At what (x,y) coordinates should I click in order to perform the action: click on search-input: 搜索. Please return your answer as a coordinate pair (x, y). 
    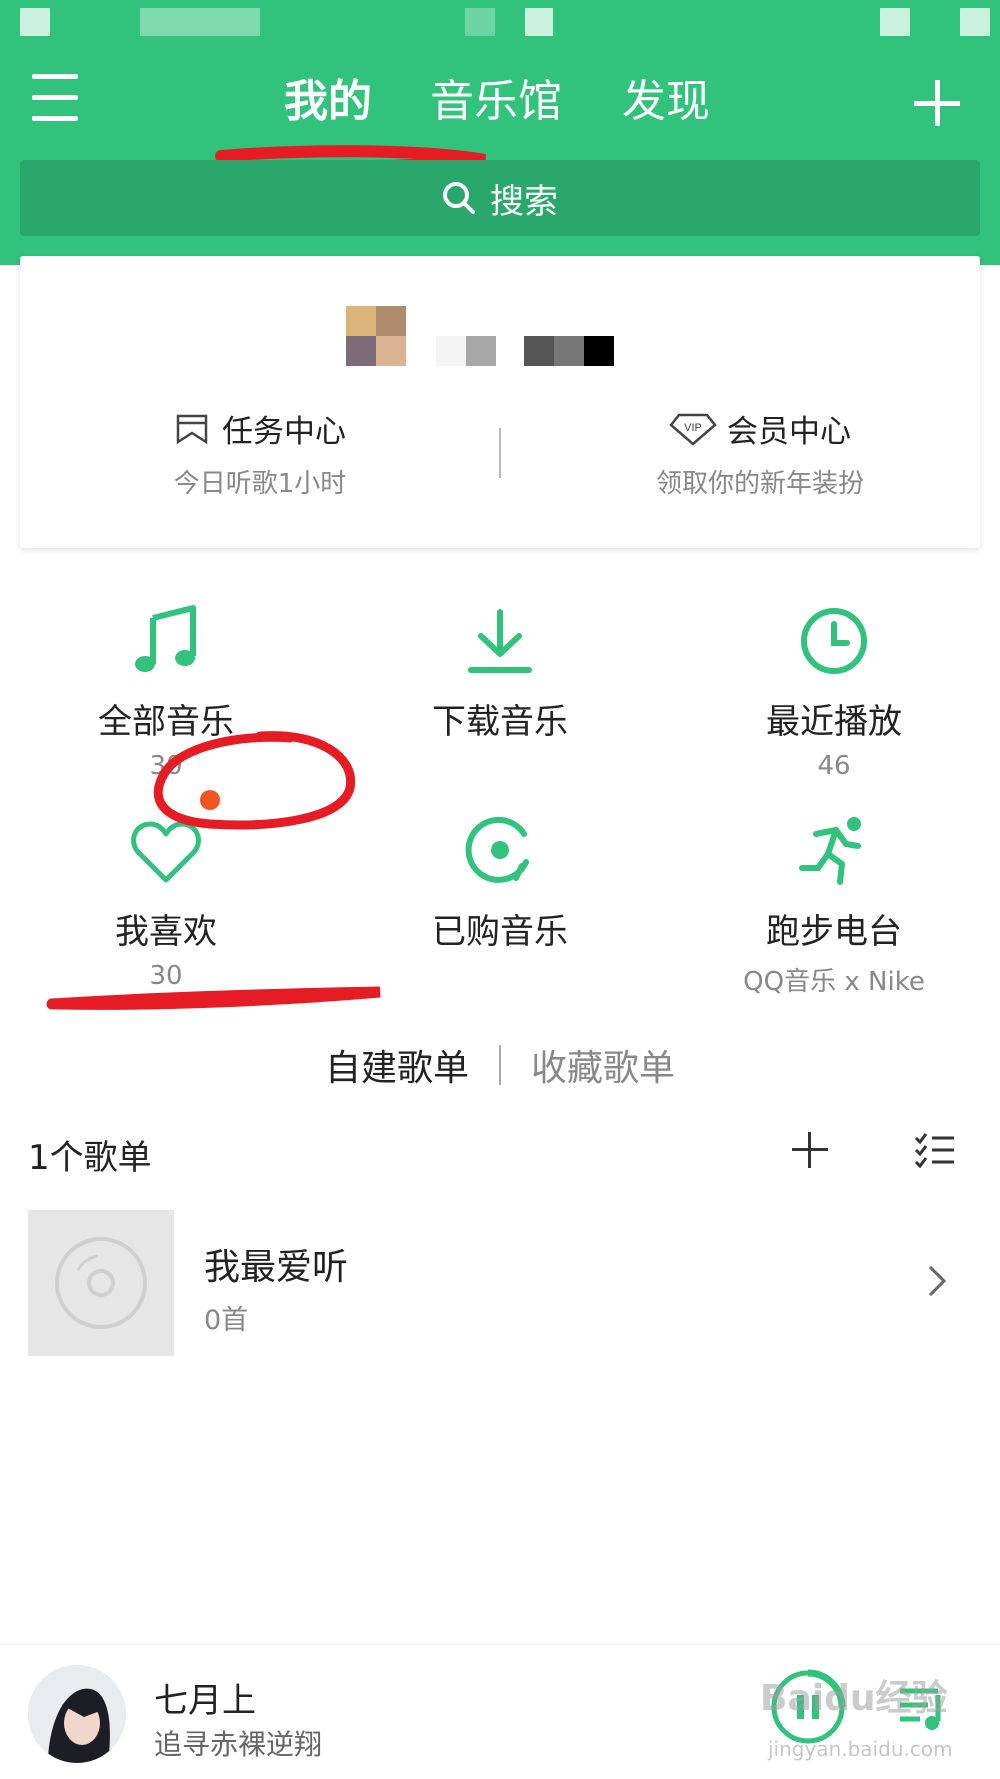
    Looking at the image, I should click on (500, 198).